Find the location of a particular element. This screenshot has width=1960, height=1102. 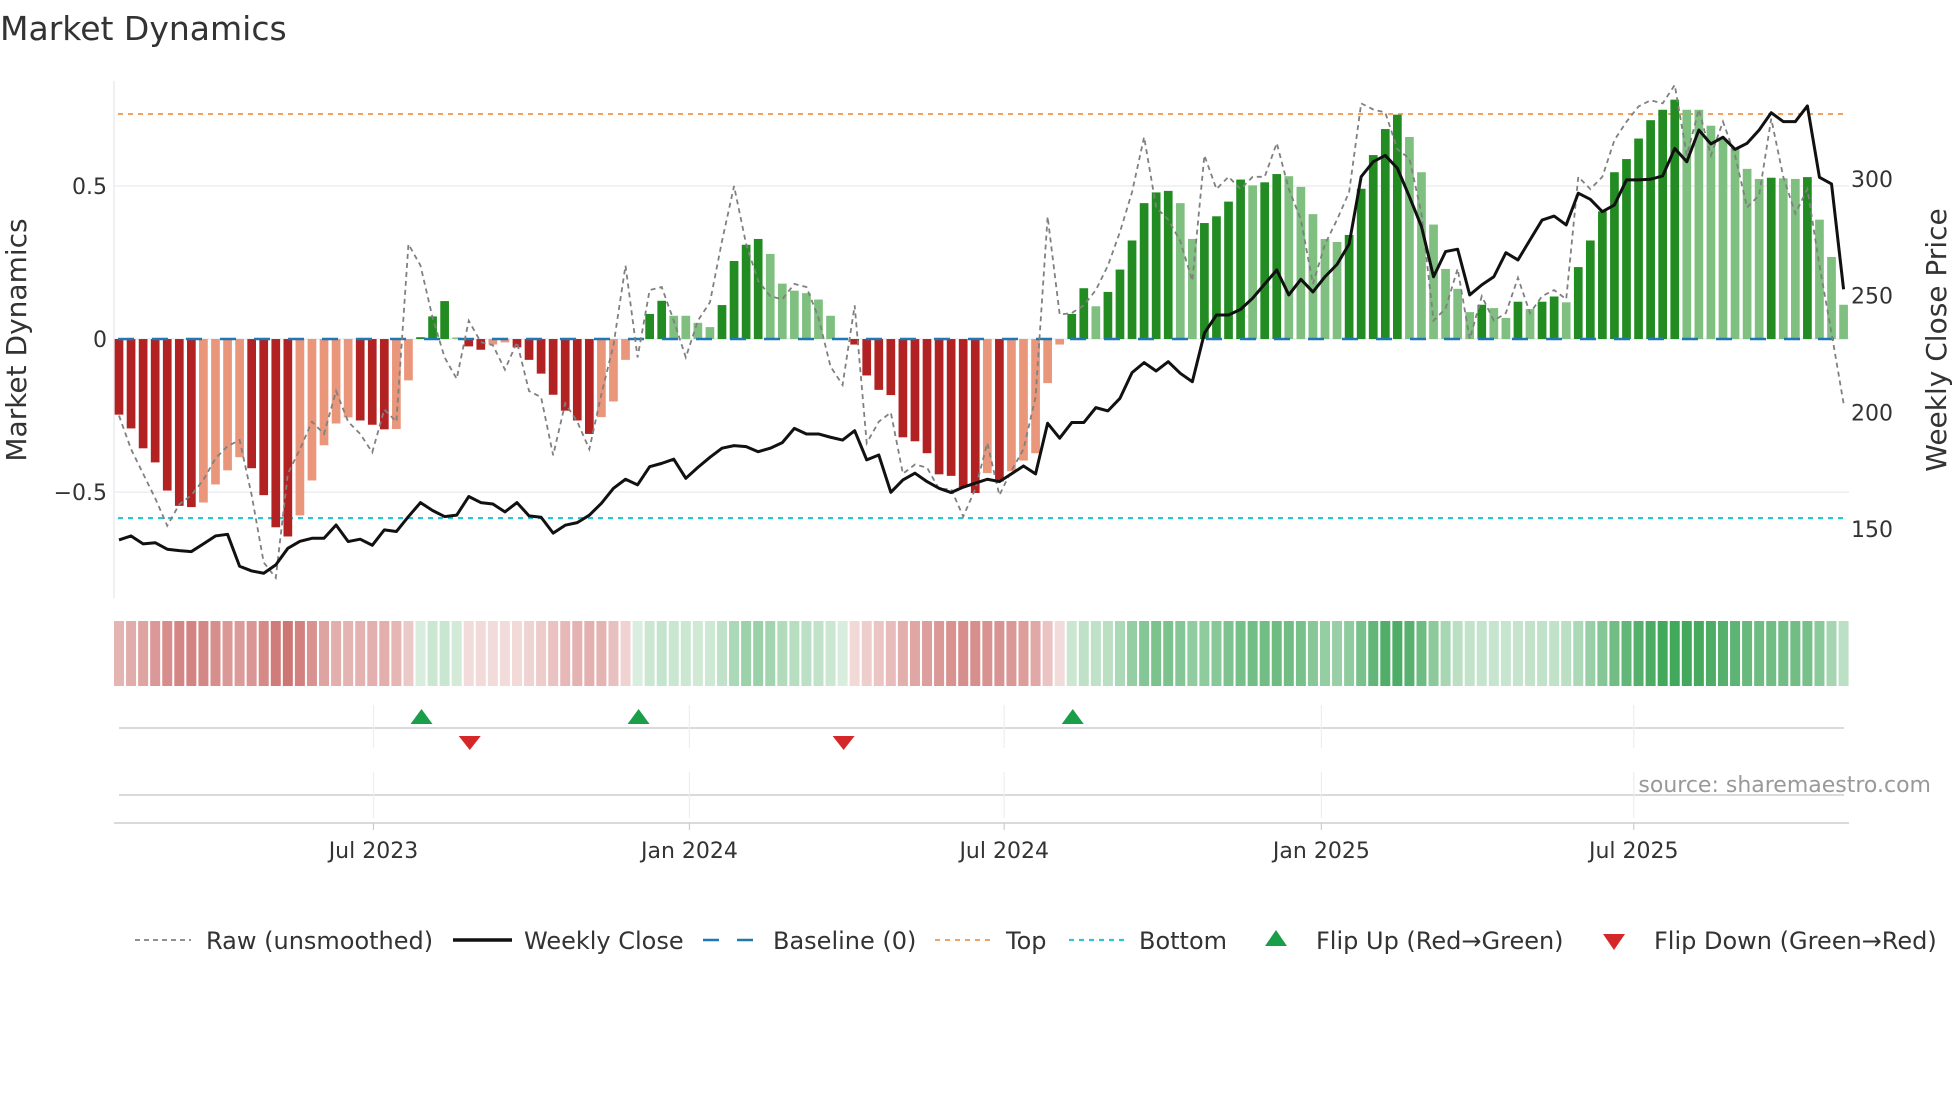

legend-label-flip-up: Flip Up (Red→Green) is located at coordinates (1440, 941).